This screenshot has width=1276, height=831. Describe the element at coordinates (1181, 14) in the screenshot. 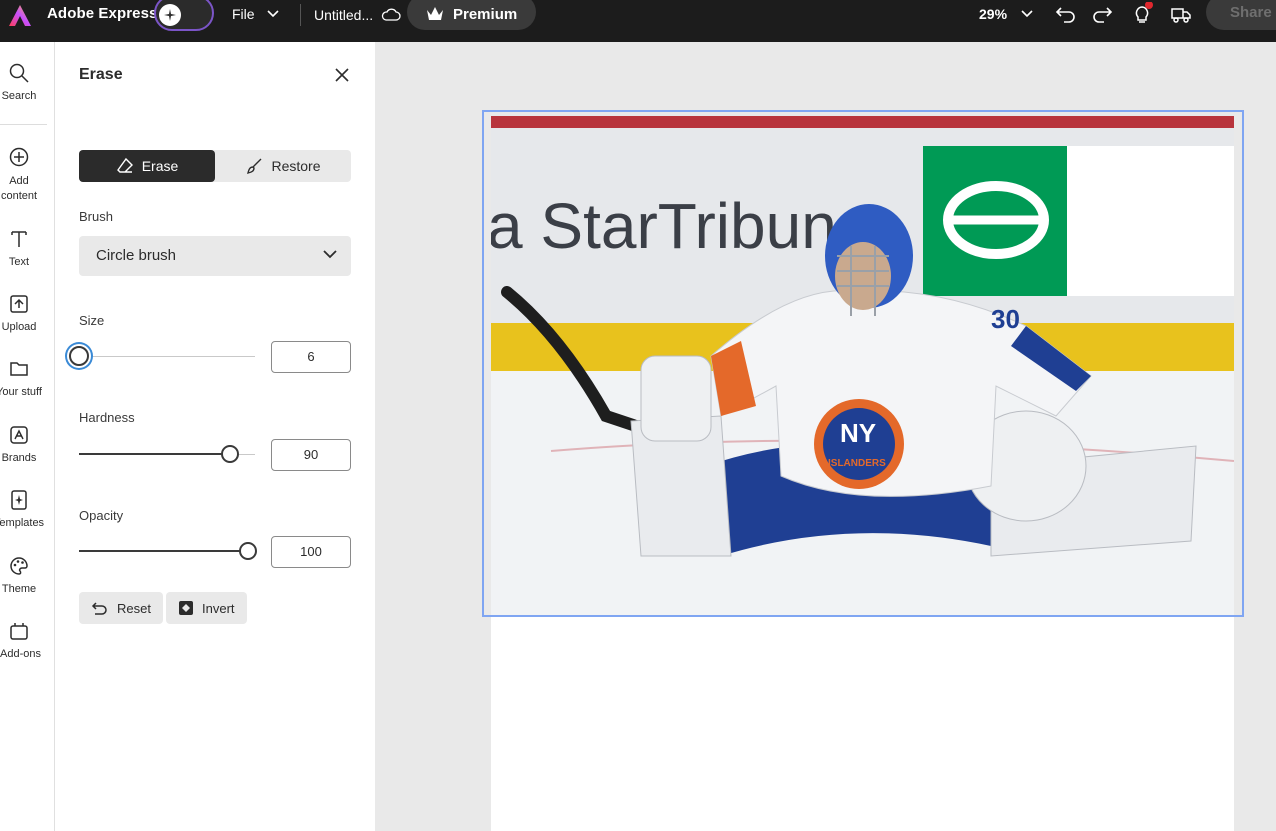

I see `delivery-truck-icon` at that location.